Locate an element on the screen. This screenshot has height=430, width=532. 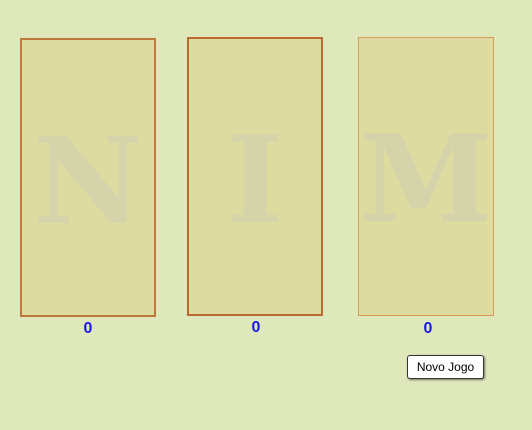
pile-n-count: 0 is located at coordinates (88, 328).